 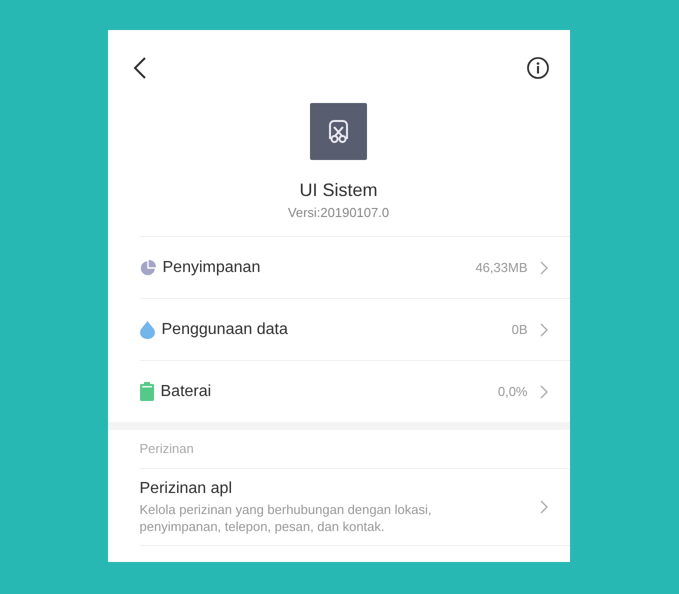 I want to click on pie-chart-icon, so click(x=148, y=268).